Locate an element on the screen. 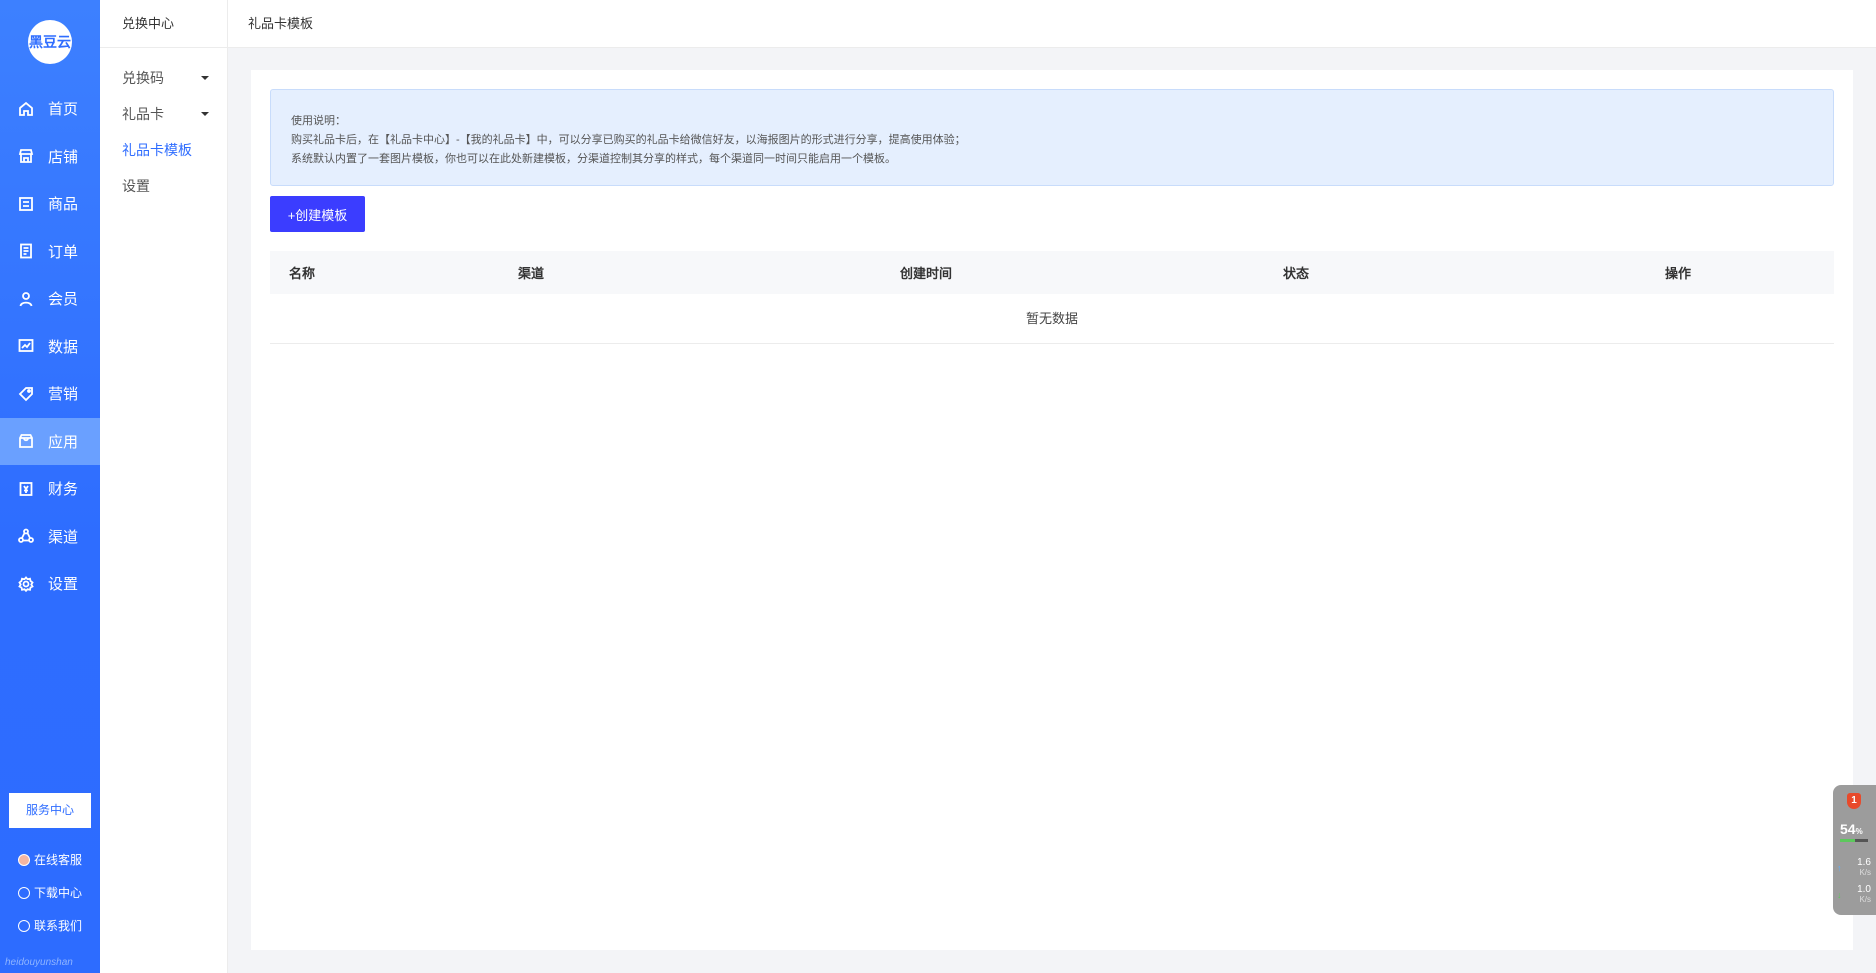 The width and height of the screenshot is (1876, 973). column-header-status: 状态 is located at coordinates (1296, 272).